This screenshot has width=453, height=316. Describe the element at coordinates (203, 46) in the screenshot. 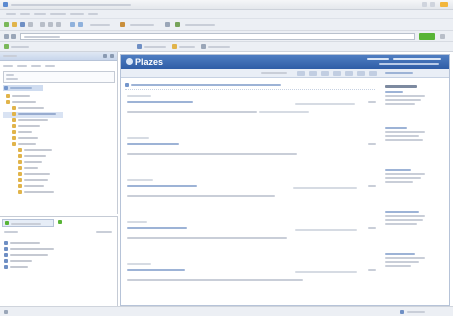

I see `history-tab-icon` at that location.